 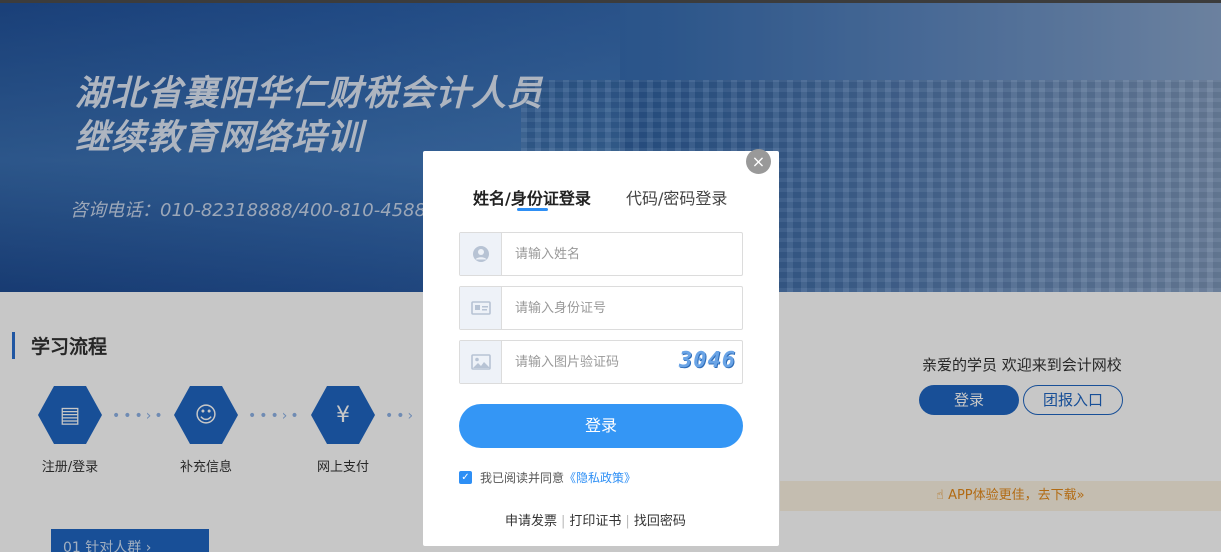 I want to click on captcha-image: 3046, so click(x=707, y=360).